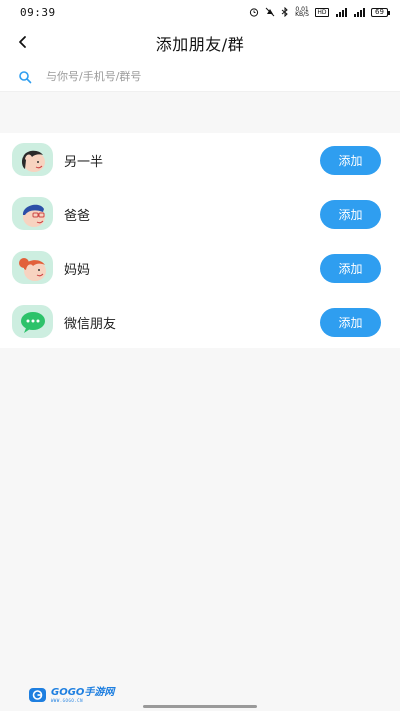 This screenshot has width=400, height=711. I want to click on watermark-main: GOGO手游网, so click(83, 692).